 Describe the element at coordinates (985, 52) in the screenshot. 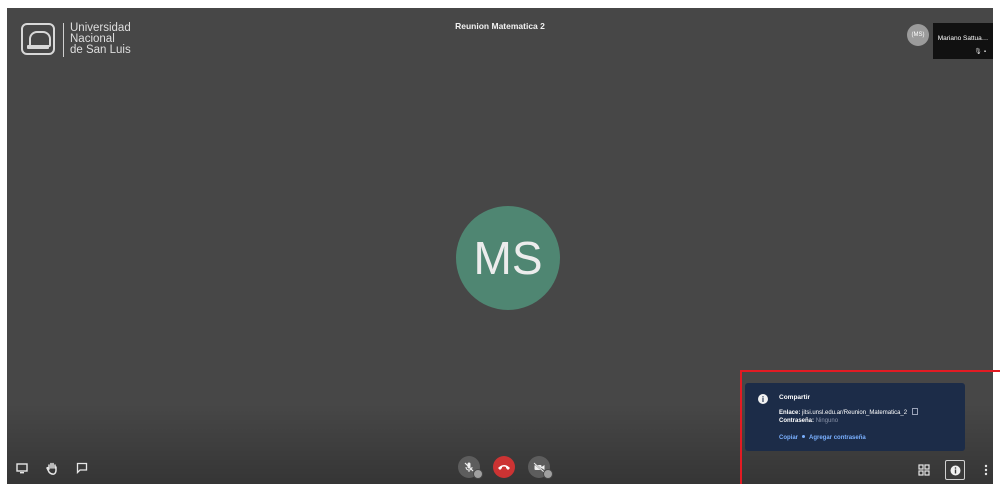

I see `camera-muted-status-icon: ▪` at that location.